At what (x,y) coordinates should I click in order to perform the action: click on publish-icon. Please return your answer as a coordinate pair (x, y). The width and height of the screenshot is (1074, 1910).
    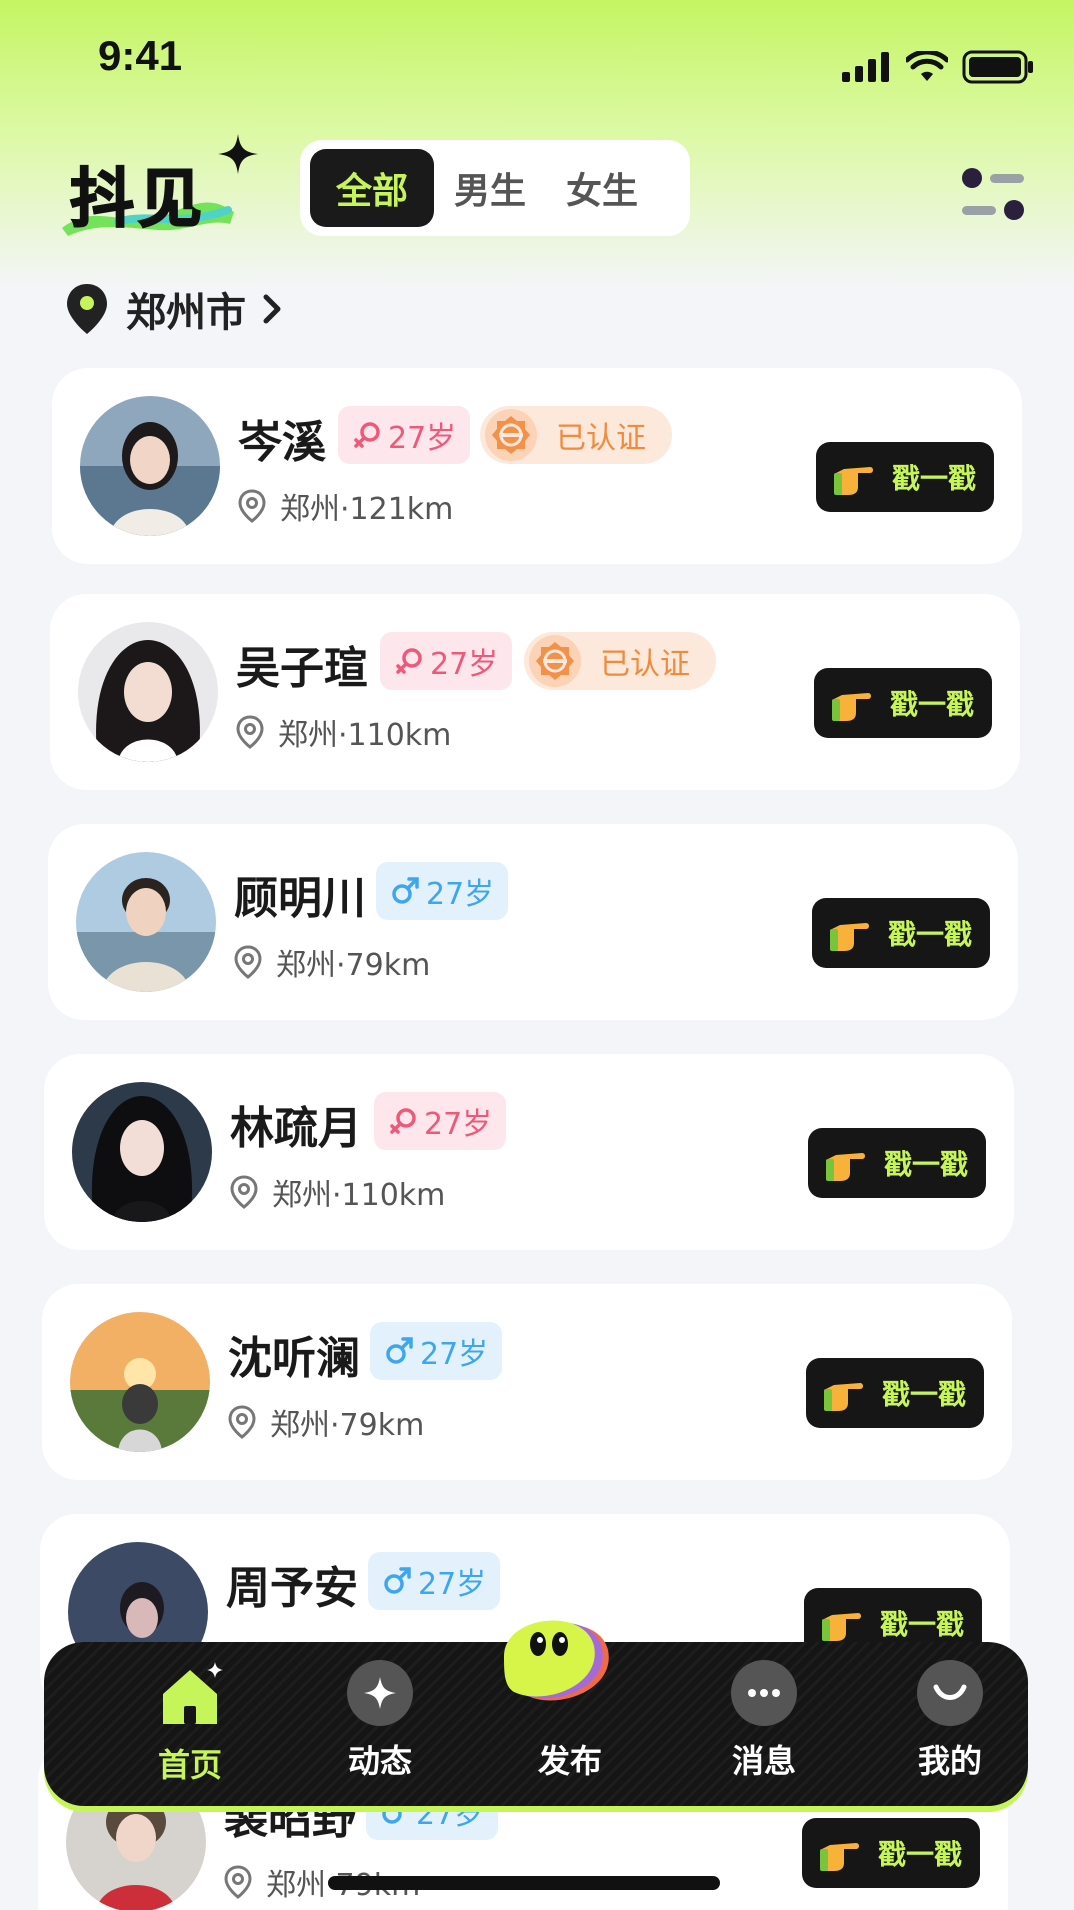
    Looking at the image, I should click on (556, 1660).